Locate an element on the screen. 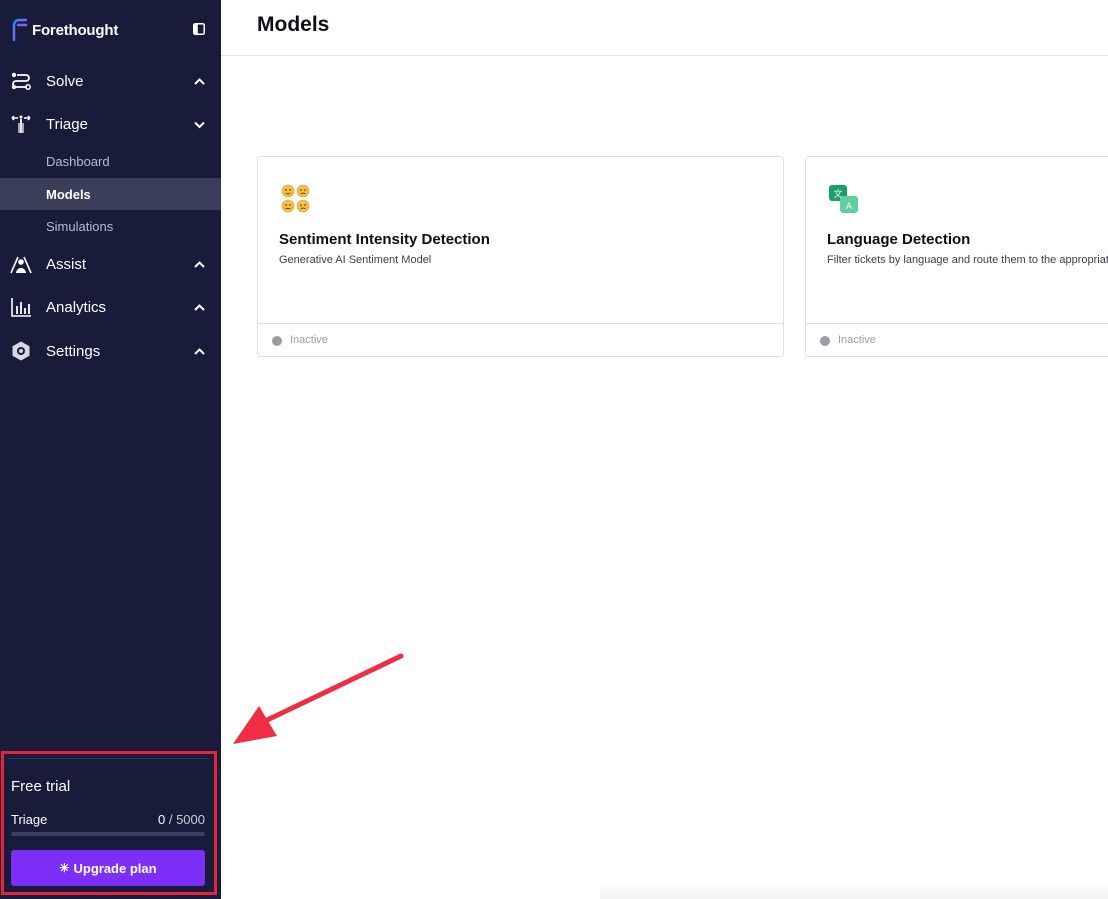 This screenshot has width=1108, height=899. settings-icon is located at coordinates (21, 351).